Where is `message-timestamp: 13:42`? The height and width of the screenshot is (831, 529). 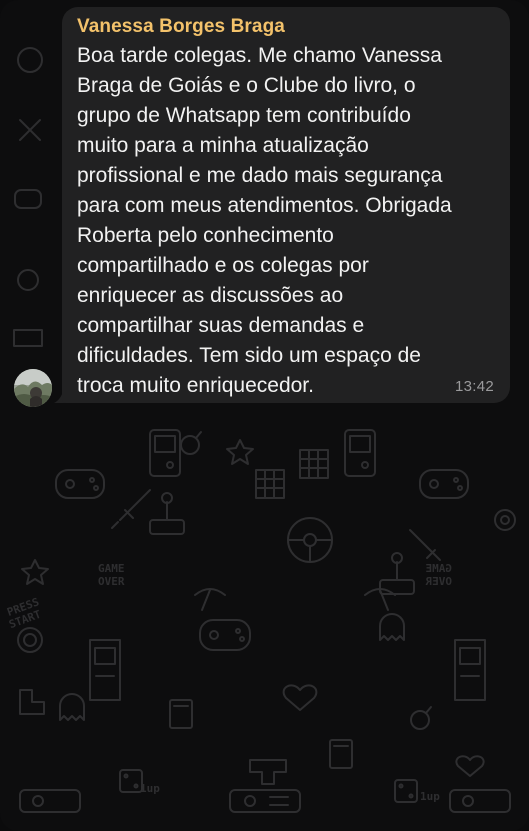
message-timestamp: 13:42 is located at coordinates (474, 386).